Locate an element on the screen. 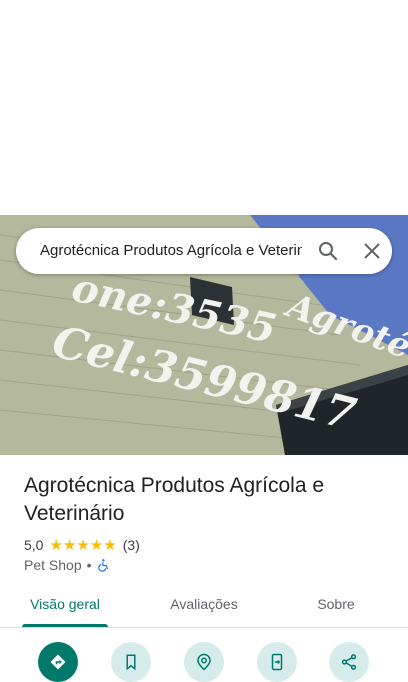 This screenshot has height=682, width=408. directions-button is located at coordinates (58, 662).